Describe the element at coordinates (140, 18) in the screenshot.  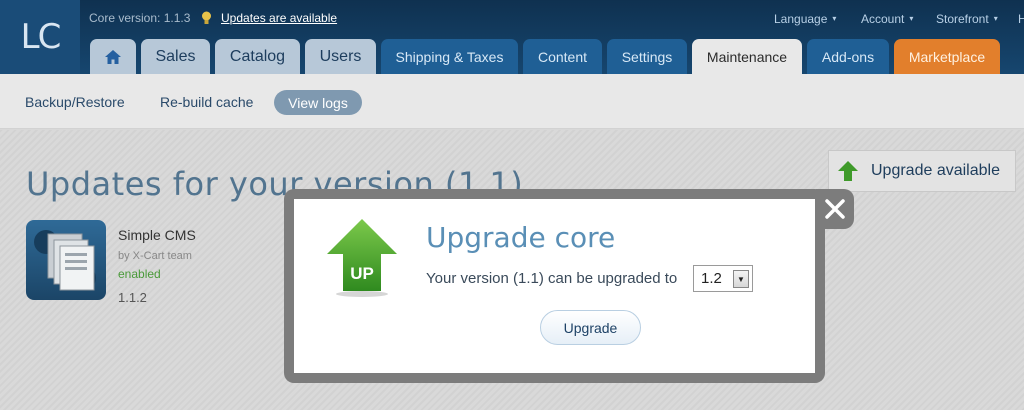
I see `core-version-label: Core version: 1.1.3` at that location.